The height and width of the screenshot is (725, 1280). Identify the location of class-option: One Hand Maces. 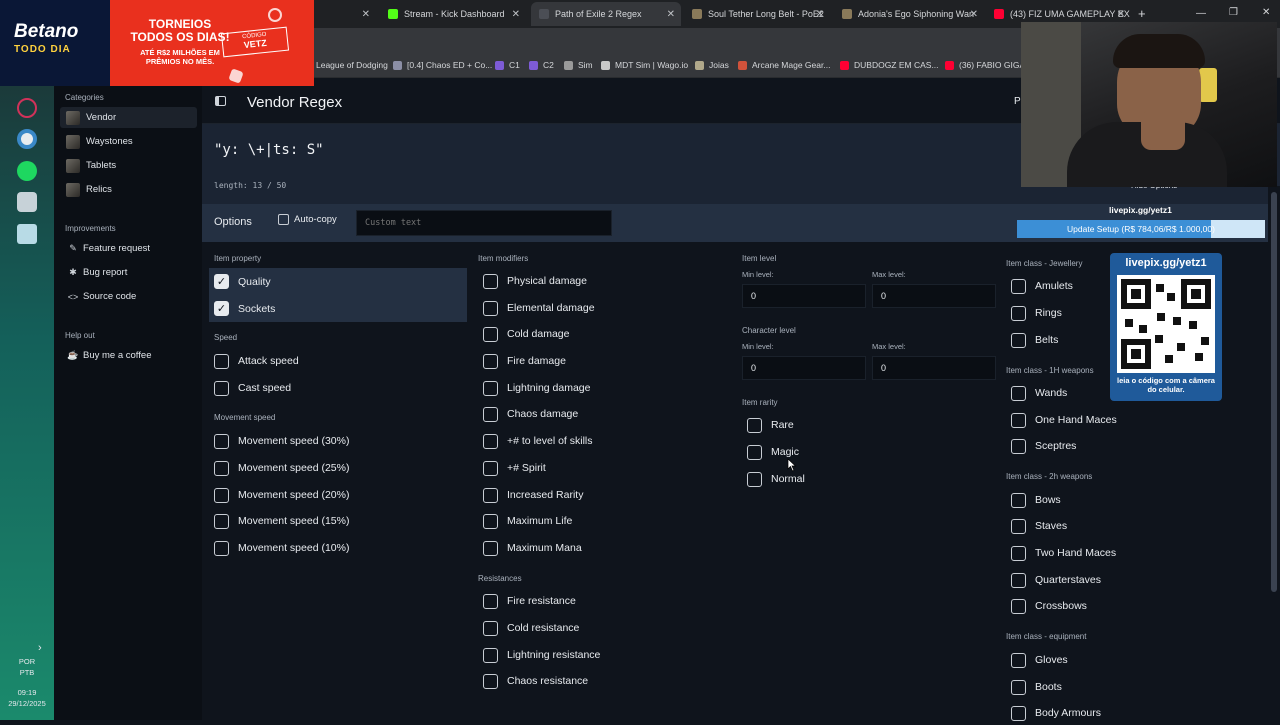
(1064, 420).